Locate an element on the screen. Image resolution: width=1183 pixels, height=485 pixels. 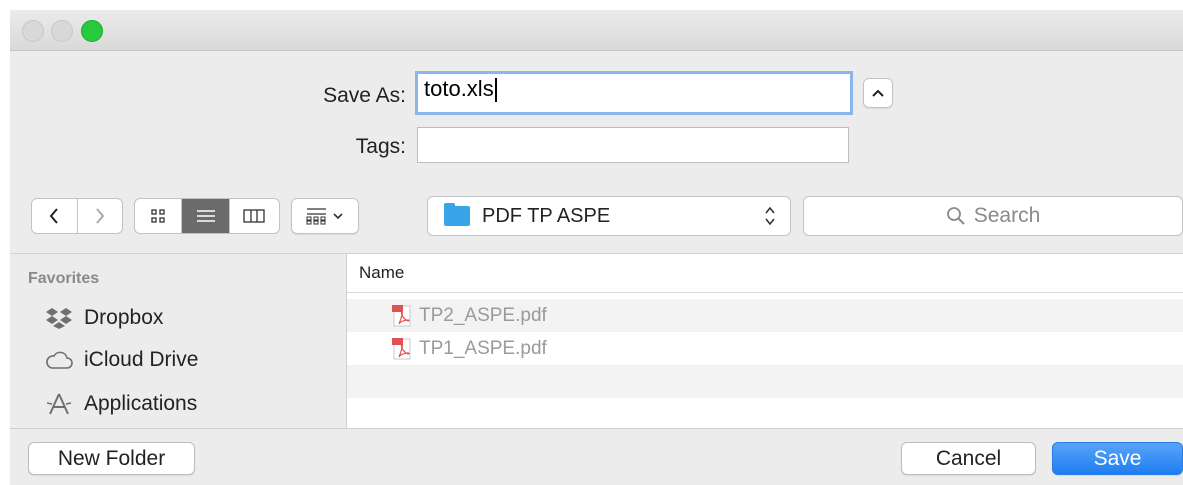
search-icon is located at coordinates (955, 216).